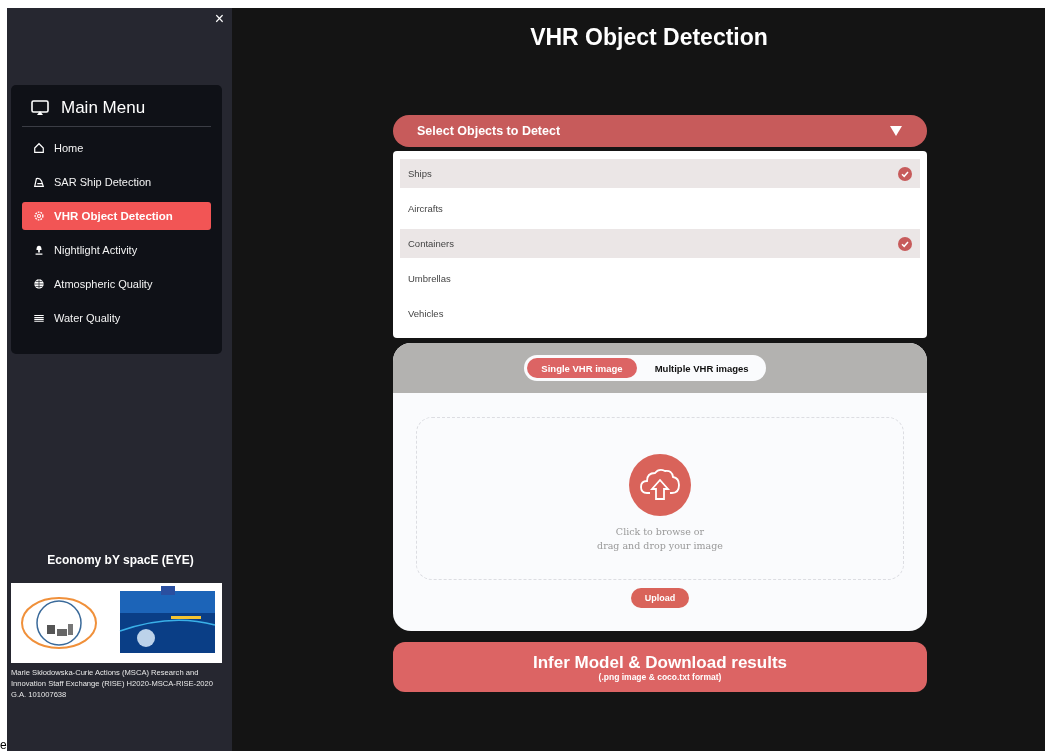 The height and width of the screenshot is (751, 1045). Describe the element at coordinates (39, 182) in the screenshot. I see `ship-icon` at that location.